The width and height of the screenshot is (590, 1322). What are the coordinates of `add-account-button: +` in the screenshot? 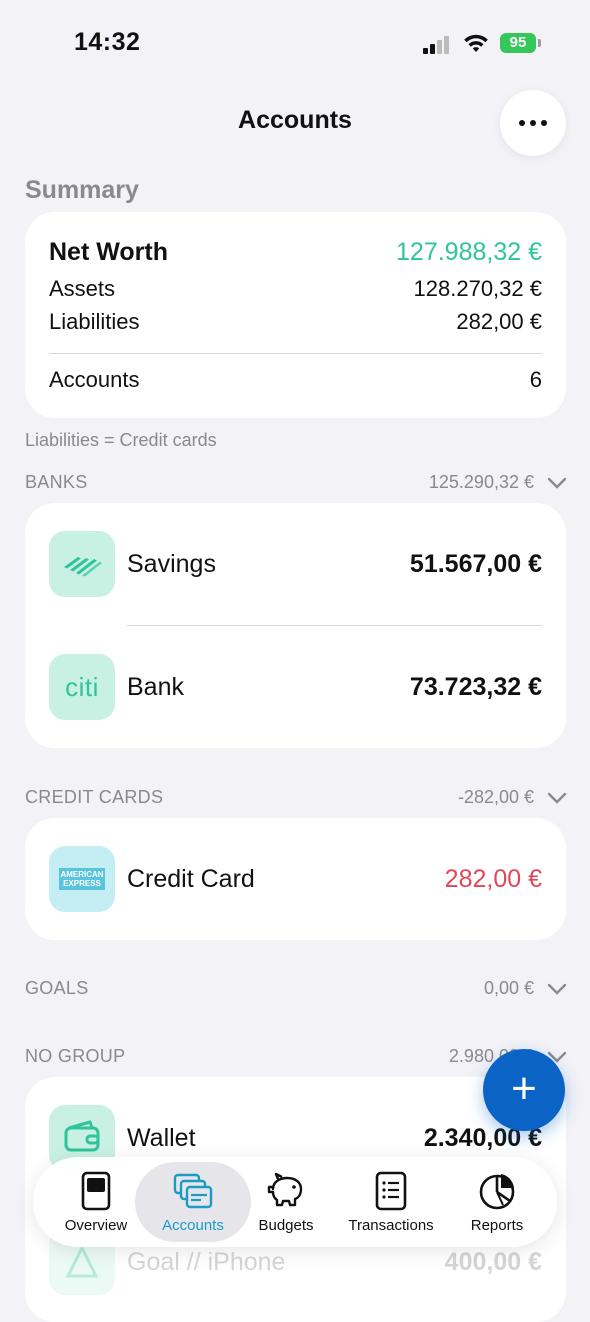 It's located at (524, 1090).